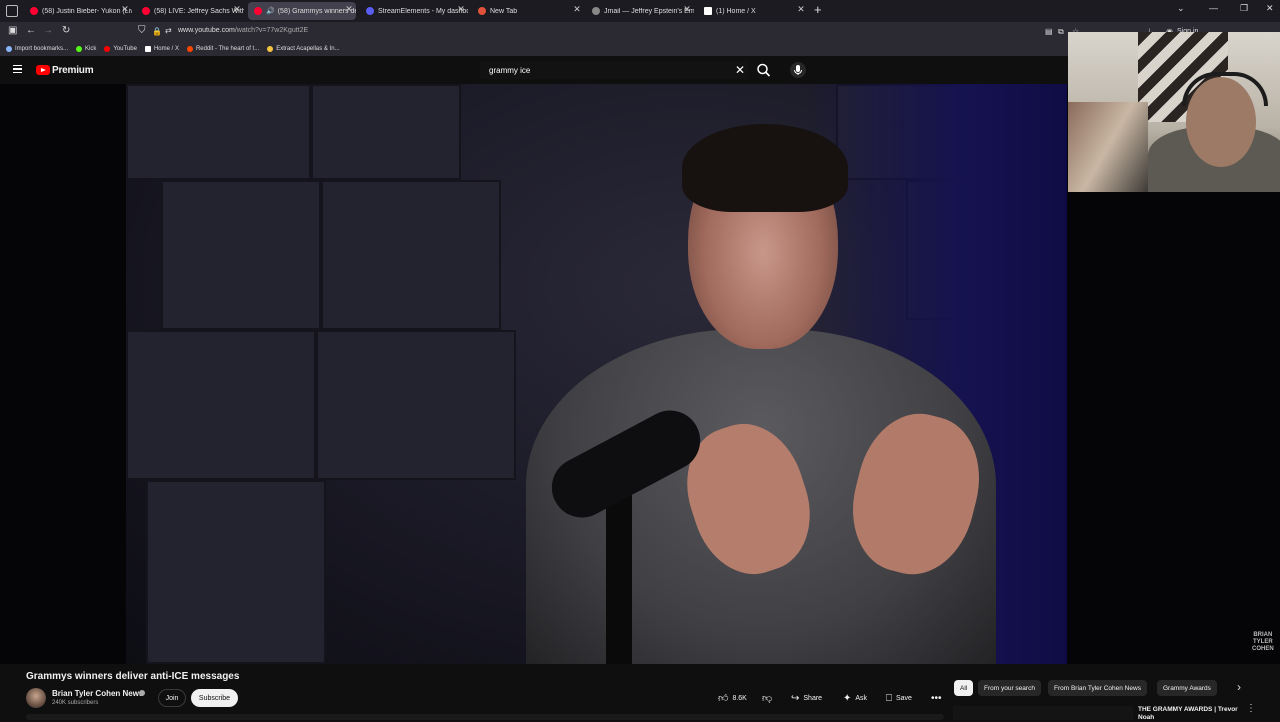 This screenshot has width=1280, height=722. I want to click on shield-icon: ⛉, so click(142, 30).